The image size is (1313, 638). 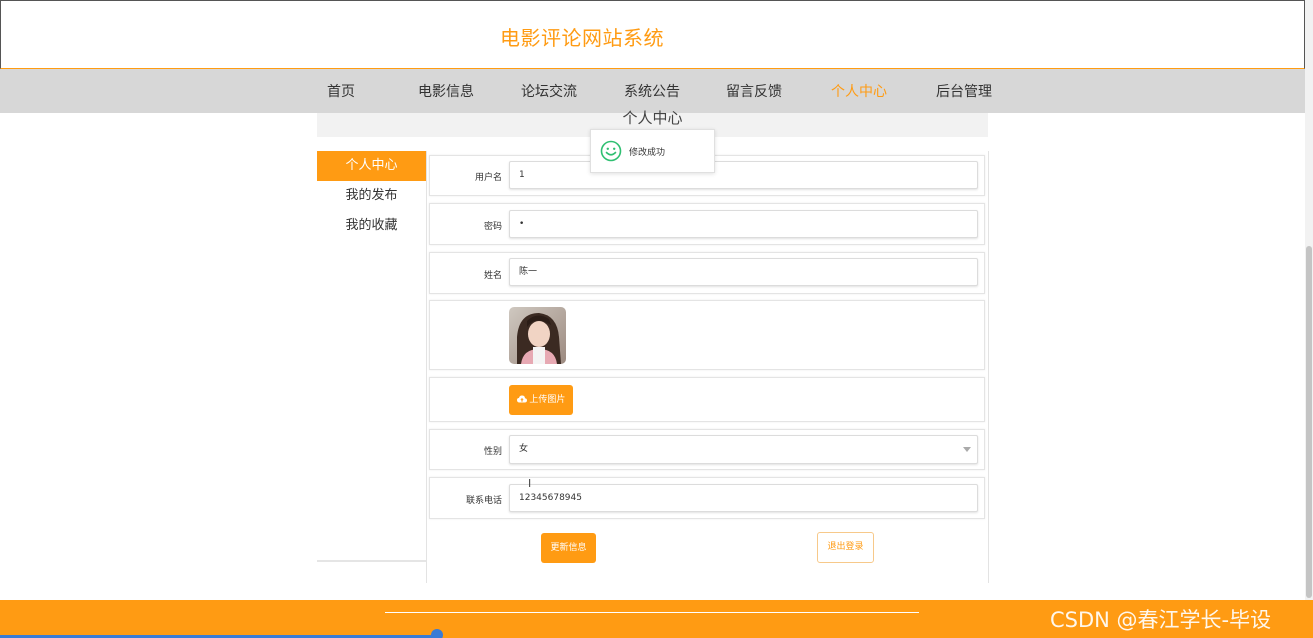 What do you see at coordinates (523, 400) in the screenshot?
I see `cloud-upload-icon` at bounding box center [523, 400].